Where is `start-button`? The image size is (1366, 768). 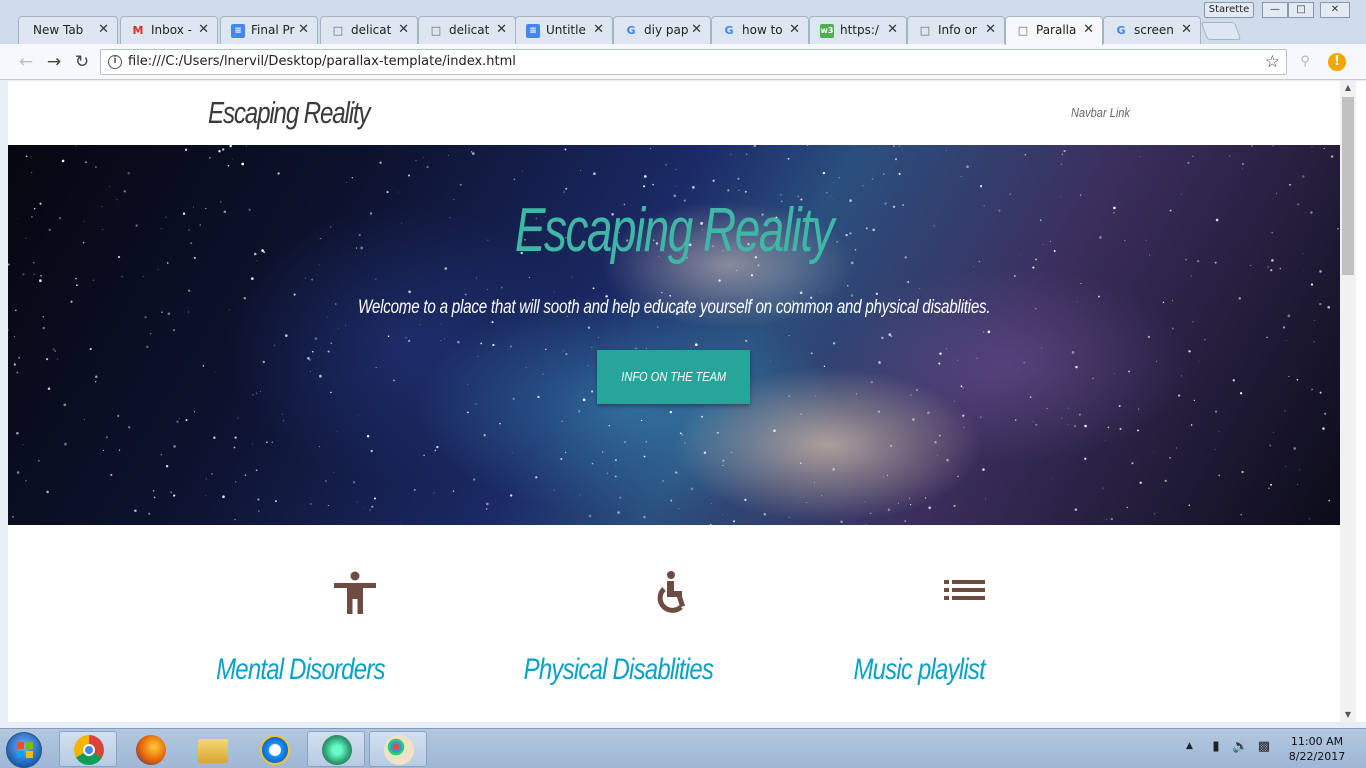 start-button is located at coordinates (24, 750).